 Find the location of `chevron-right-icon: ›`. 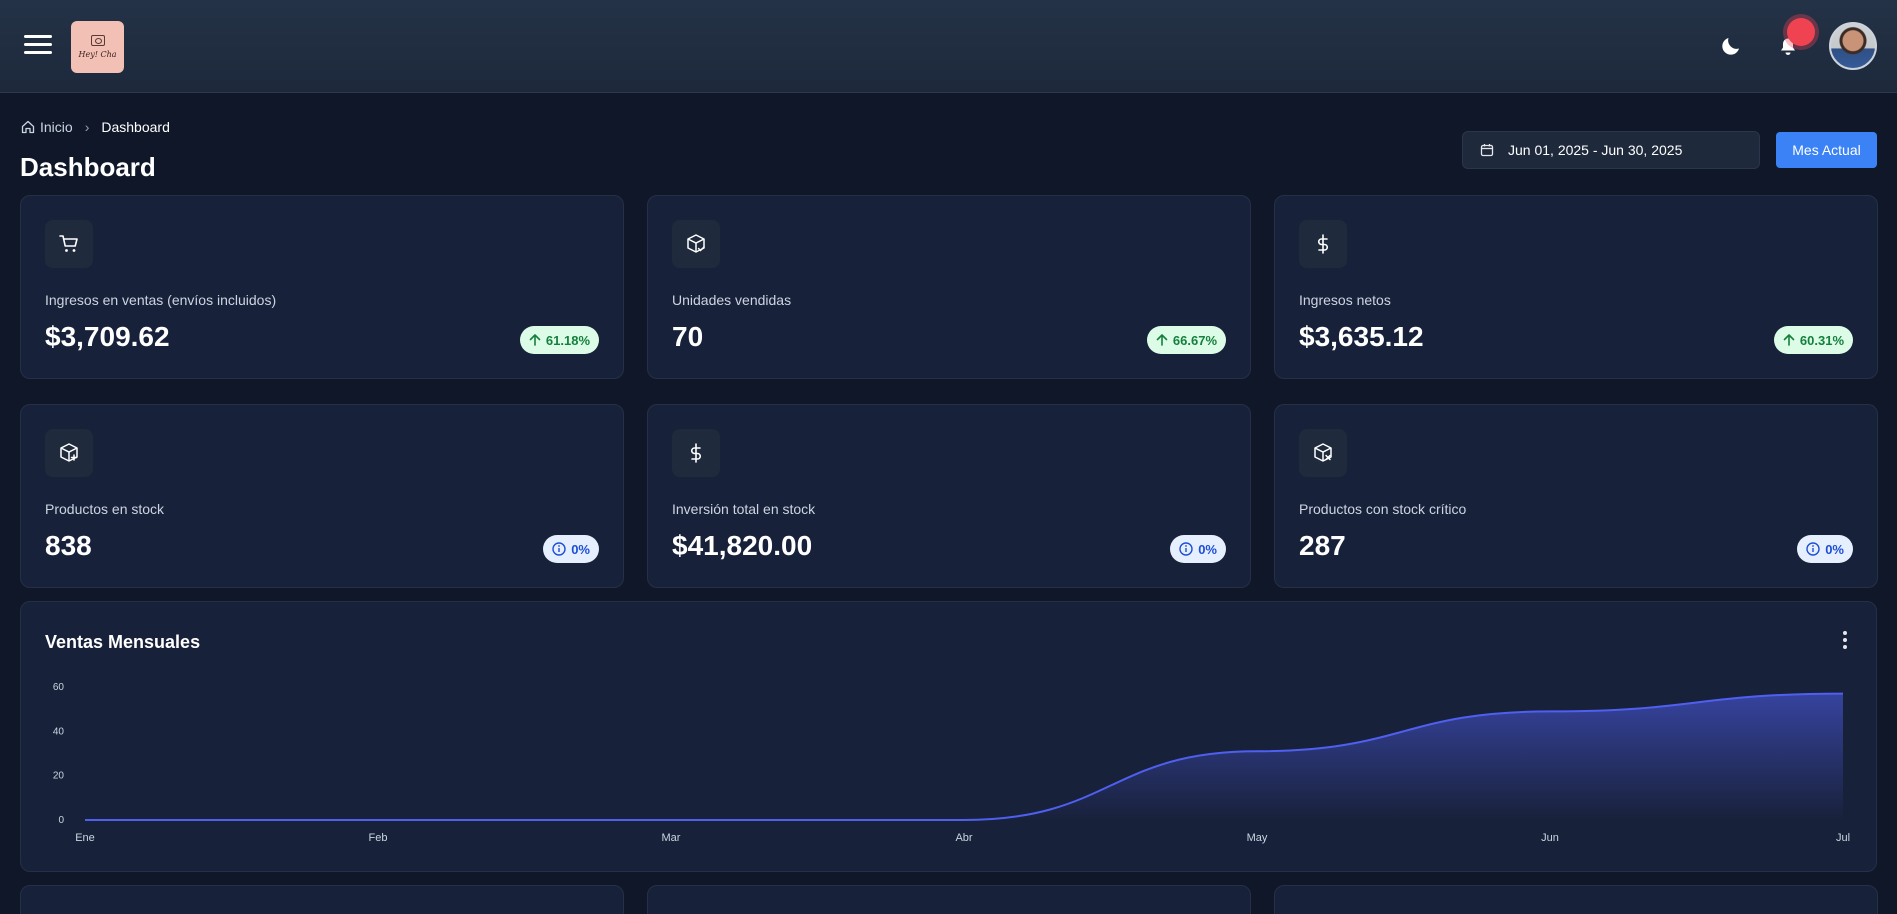

chevron-right-icon: › is located at coordinates (87, 127).